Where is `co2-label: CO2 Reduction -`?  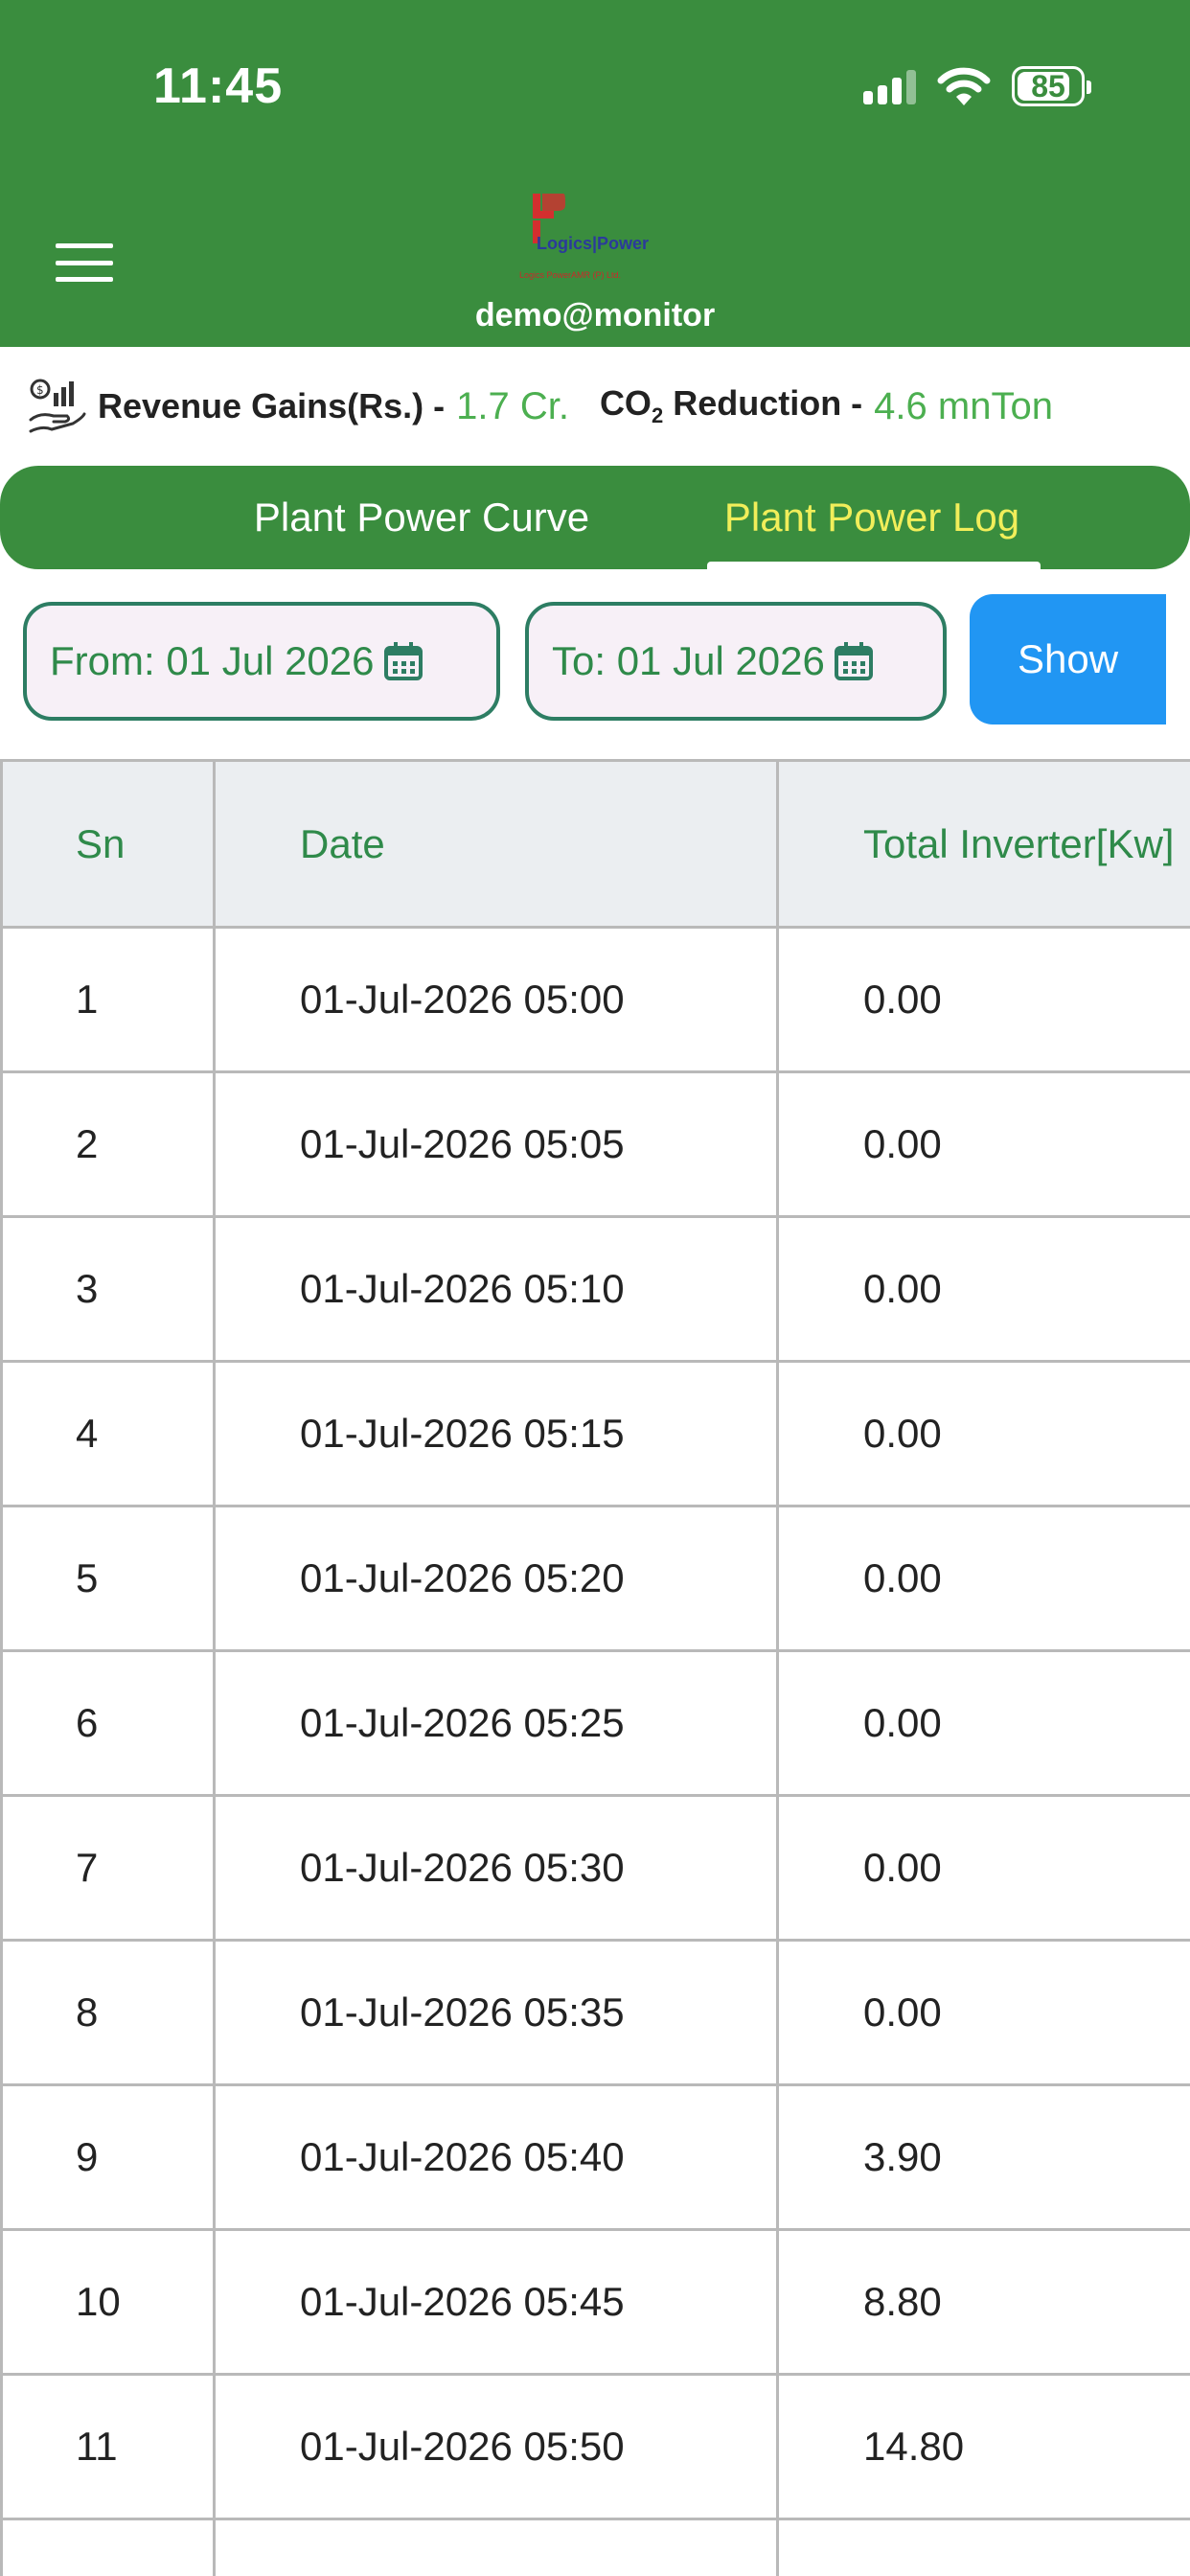 co2-label: CO2 Reduction - is located at coordinates (731, 405).